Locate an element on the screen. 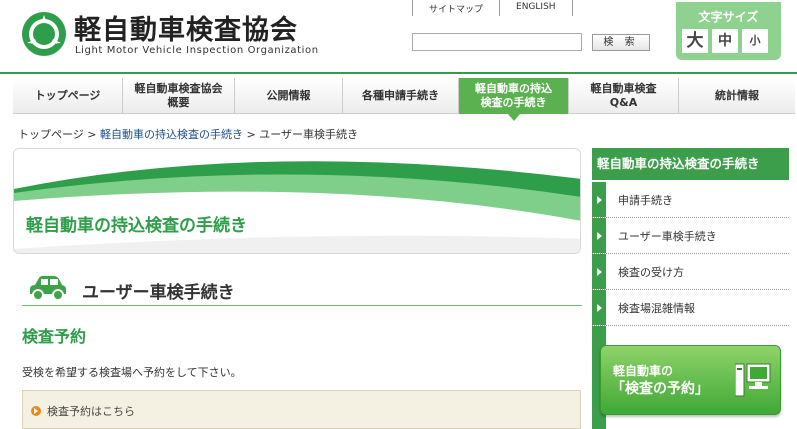 The height and width of the screenshot is (429, 797). sidebar-menu: 申請手続き ユーザー車検手続き 検査の受け方 検査場混雑情報 is located at coordinates (690, 254).